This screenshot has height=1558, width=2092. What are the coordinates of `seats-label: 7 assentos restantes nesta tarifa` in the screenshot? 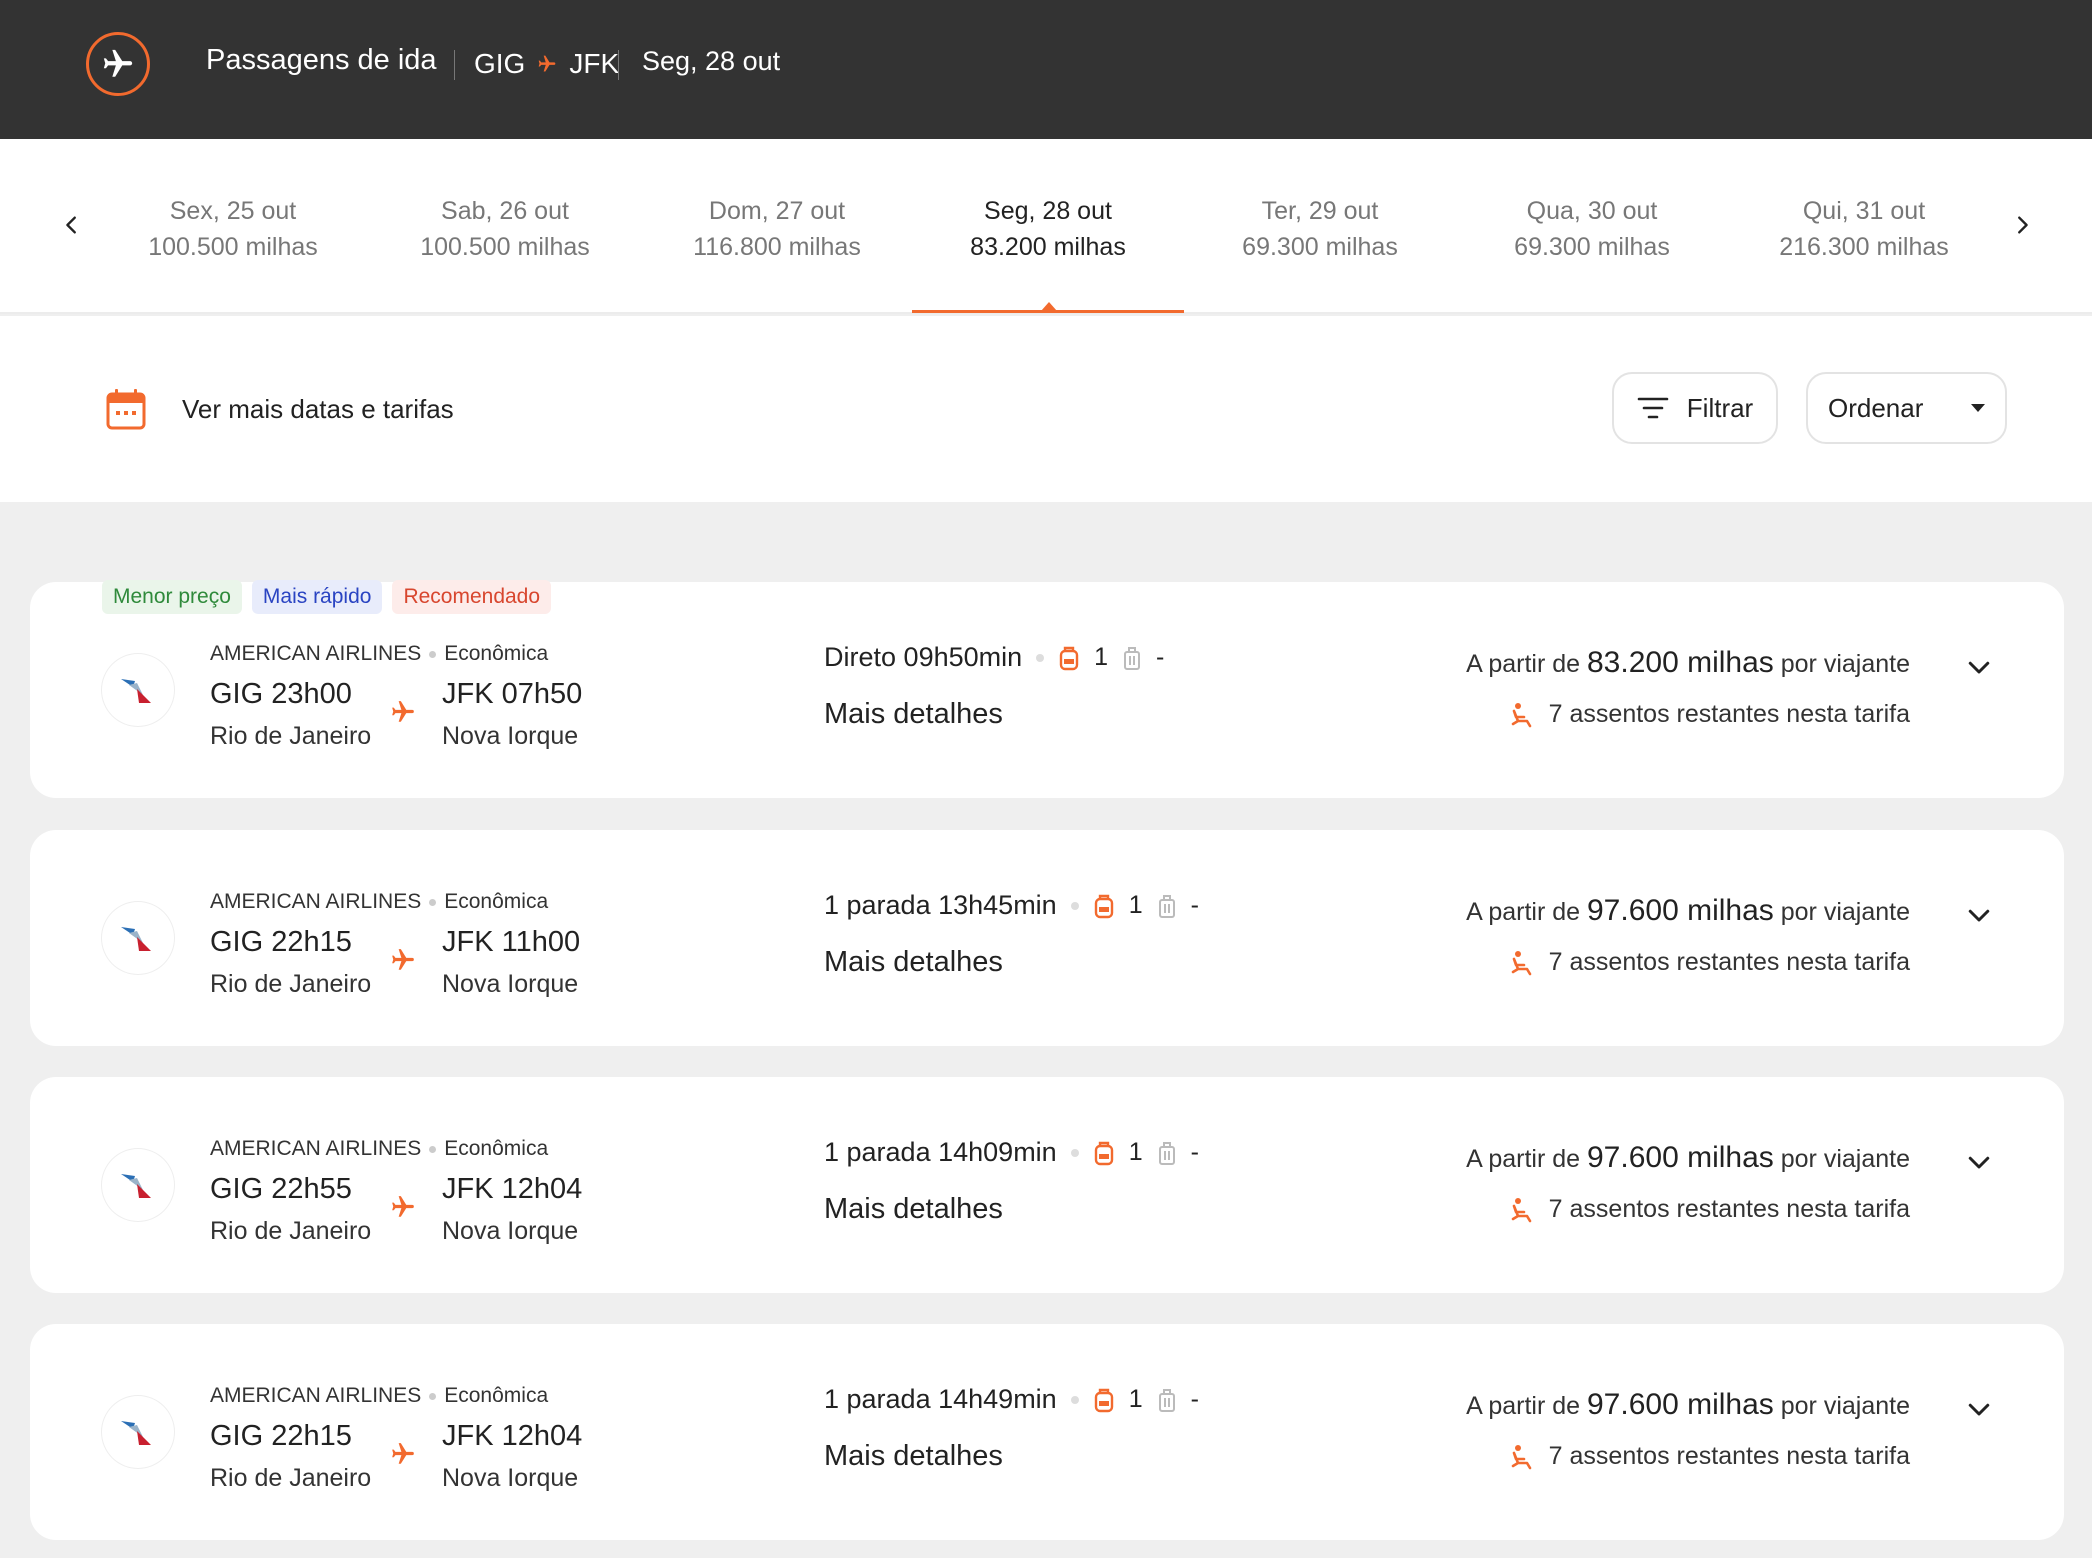 It's located at (1729, 1209).